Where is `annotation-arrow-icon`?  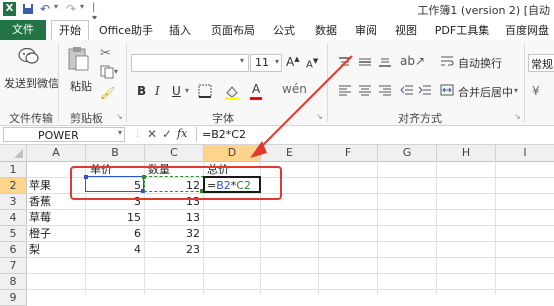 annotation-arrow-icon is located at coordinates (301, 106).